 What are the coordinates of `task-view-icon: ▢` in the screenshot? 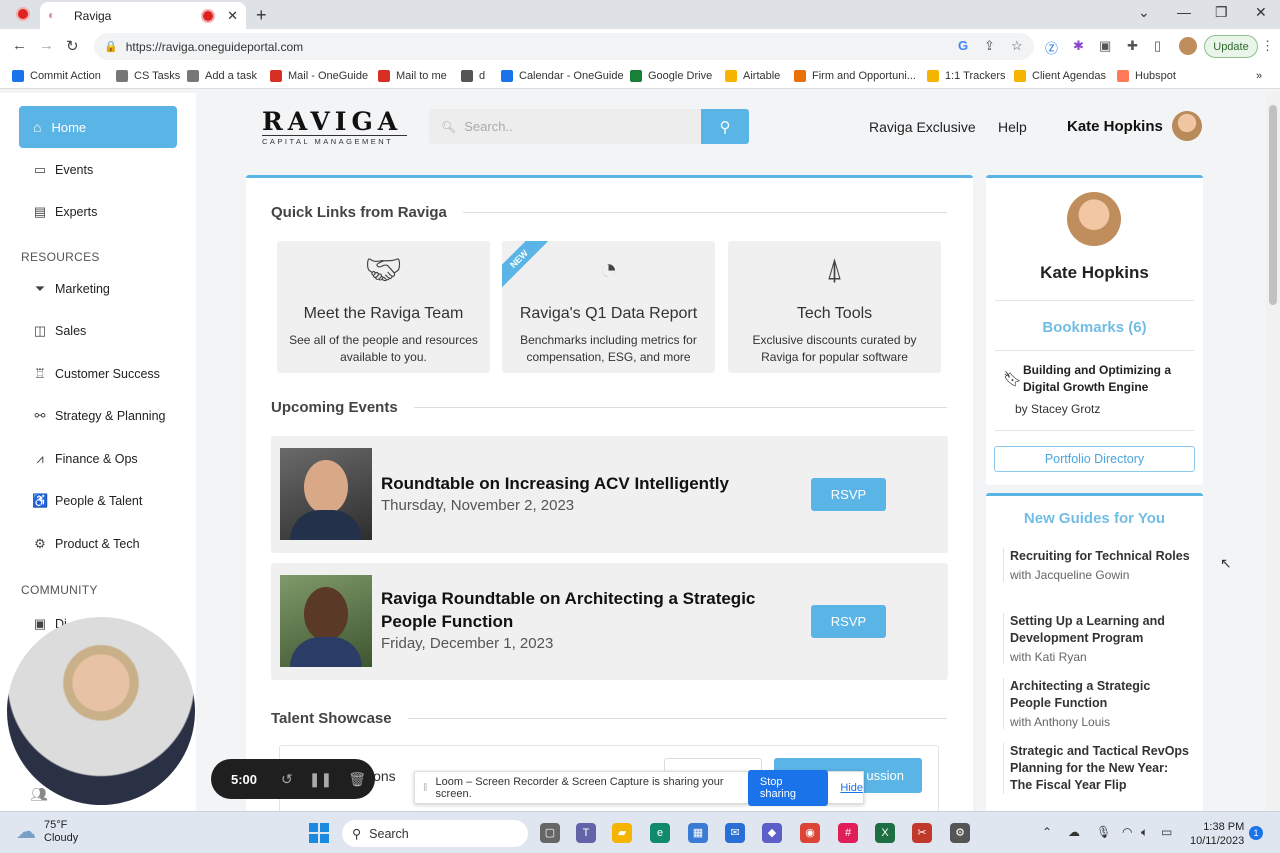 It's located at (550, 833).